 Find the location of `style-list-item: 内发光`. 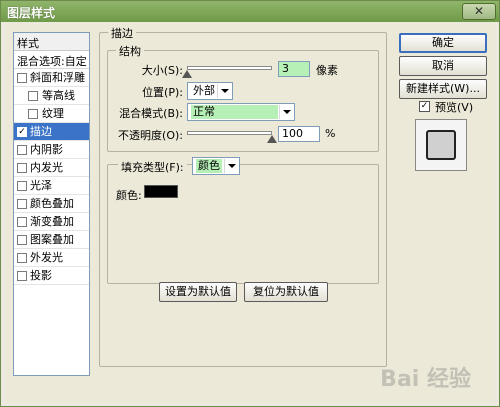

style-list-item: 内发光 is located at coordinates (51, 168).